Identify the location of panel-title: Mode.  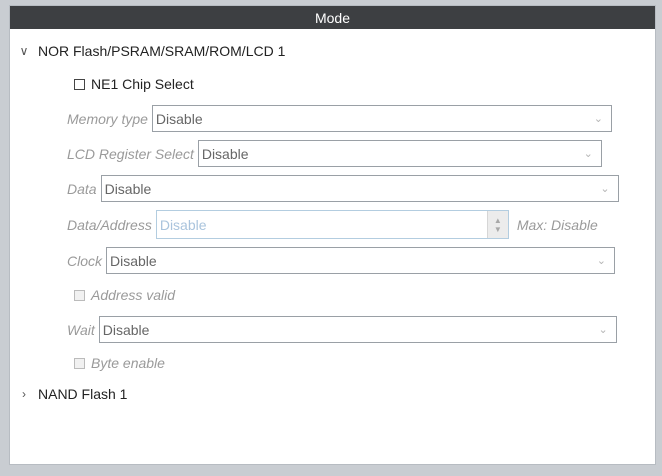
(332, 17).